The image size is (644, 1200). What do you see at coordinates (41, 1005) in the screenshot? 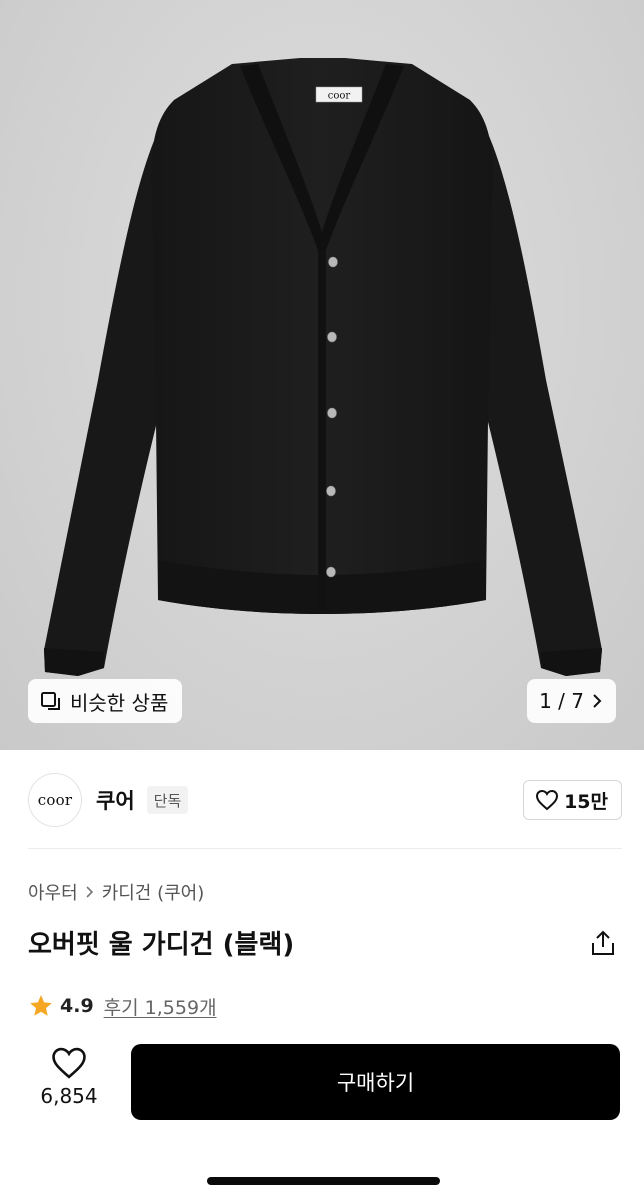
I see `star-icon` at bounding box center [41, 1005].